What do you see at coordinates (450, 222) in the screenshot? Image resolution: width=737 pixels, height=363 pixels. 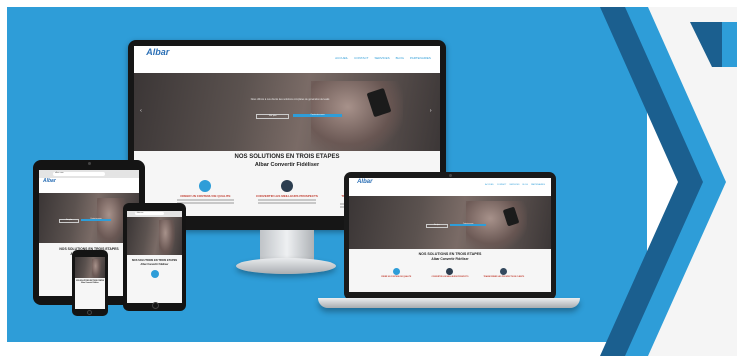 I see `hero-banner: Voir plus Contactez-nous` at bounding box center [450, 222].